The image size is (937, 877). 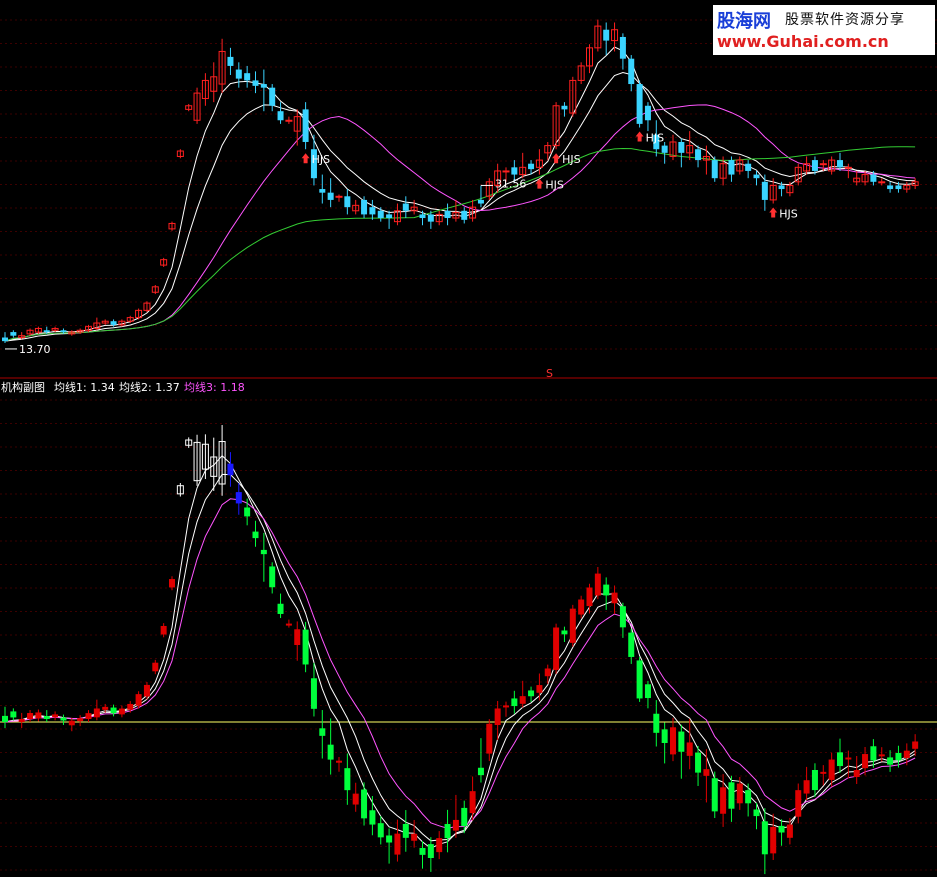 What do you see at coordinates (35, 349) in the screenshot?
I see `annotation-label: 13.70` at bounding box center [35, 349].